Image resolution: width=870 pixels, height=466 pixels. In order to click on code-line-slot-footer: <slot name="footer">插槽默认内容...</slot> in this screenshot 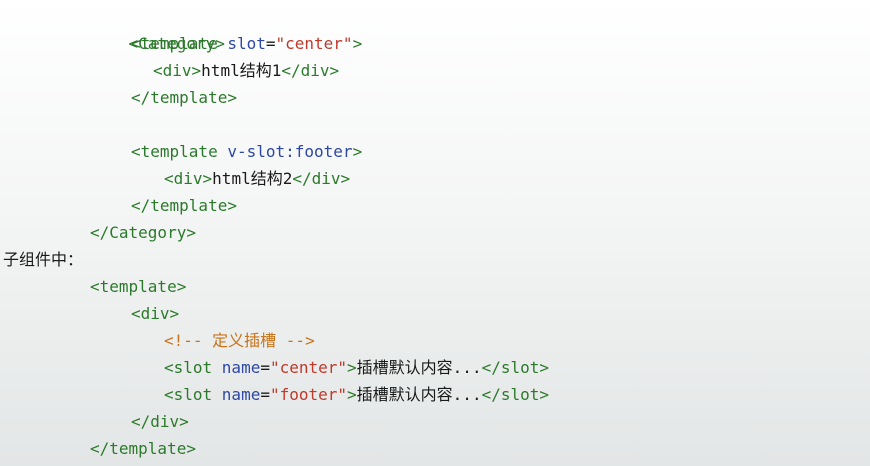, I will do `click(274, 394)`.